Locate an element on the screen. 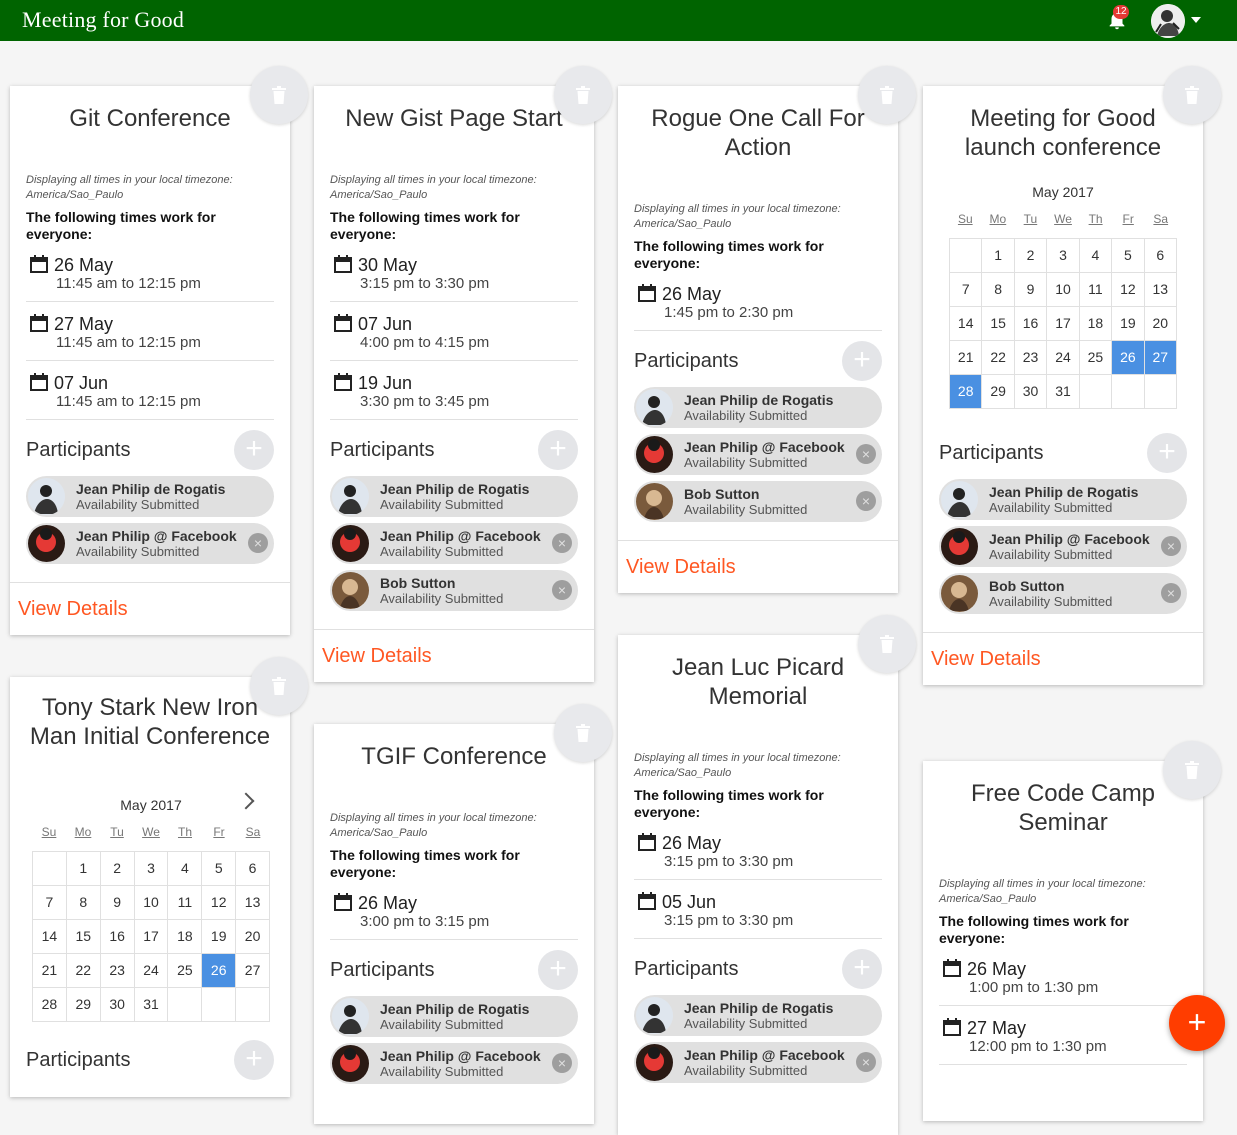 The width and height of the screenshot is (1237, 1135). add-event-button: + is located at coordinates (1197, 1023).